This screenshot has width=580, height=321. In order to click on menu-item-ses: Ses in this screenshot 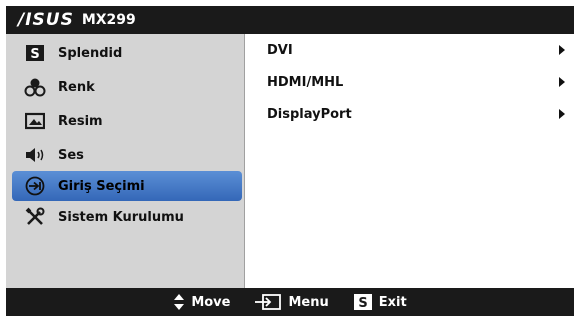, I will do `click(127, 155)`.